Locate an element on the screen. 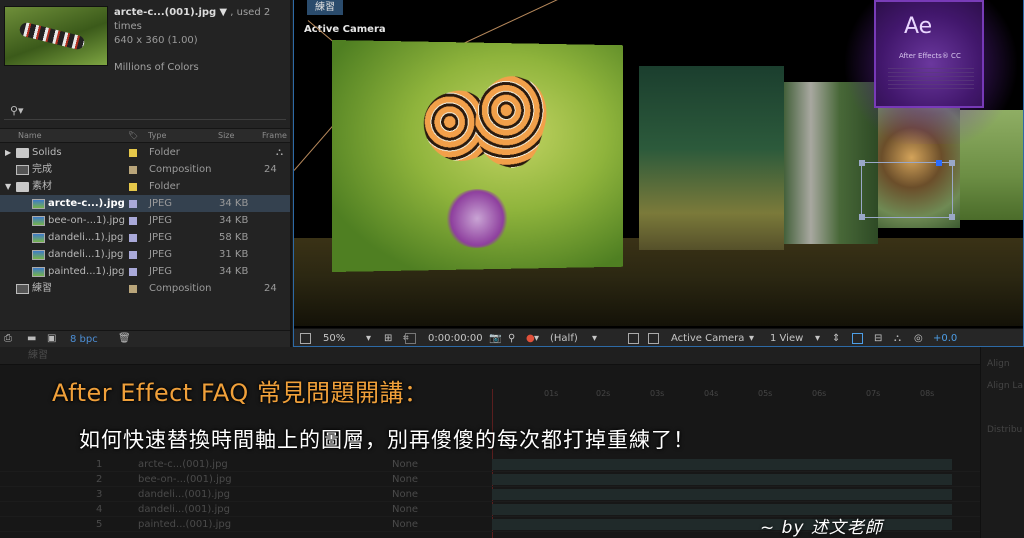 The height and width of the screenshot is (538, 1024). project-item-jpeg-painted: painted...1).jpg JPEG 34 KB is located at coordinates (145, 271).